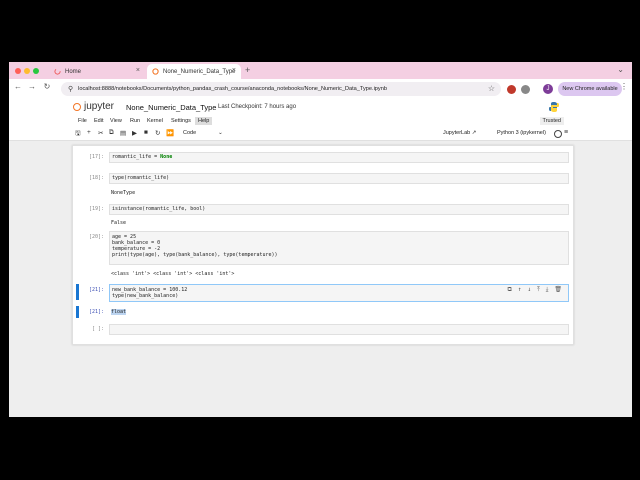 This screenshot has width=640, height=480. Describe the element at coordinates (27, 71) in the screenshot. I see `minimize-window-button` at that location.